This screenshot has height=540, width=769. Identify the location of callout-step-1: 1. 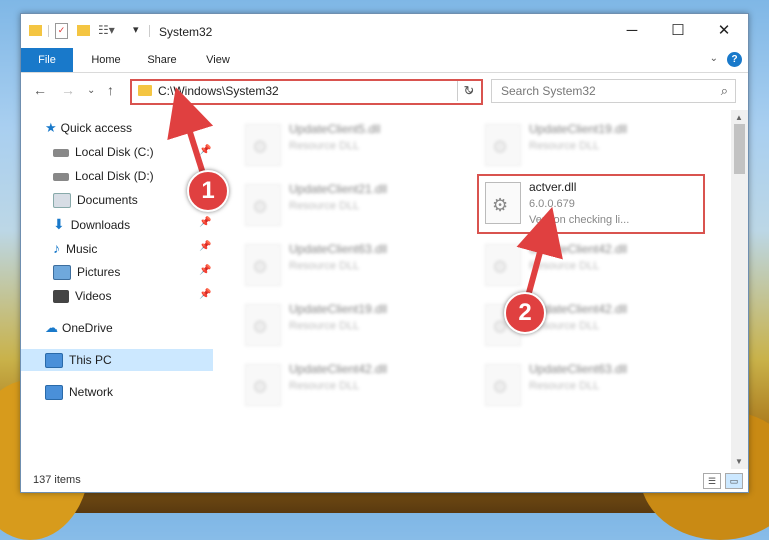
(208, 191).